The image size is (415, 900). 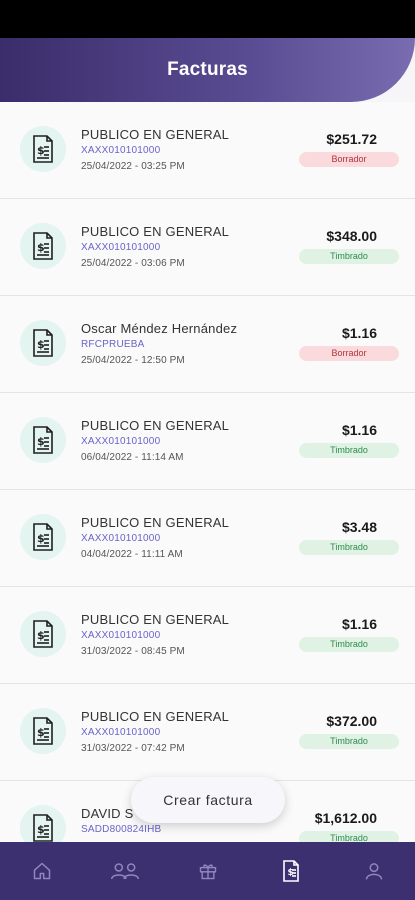 What do you see at coordinates (133, 263) in the screenshot?
I see `invoice-date: 25/04/2022 - 03:06 PM` at bounding box center [133, 263].